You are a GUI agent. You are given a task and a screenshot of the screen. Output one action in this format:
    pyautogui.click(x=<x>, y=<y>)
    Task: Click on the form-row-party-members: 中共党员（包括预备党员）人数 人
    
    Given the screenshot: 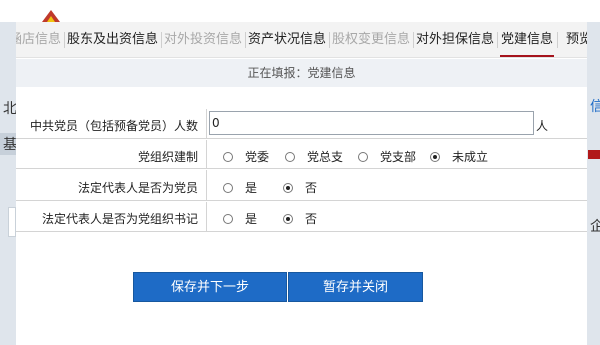 What is the action you would take?
    pyautogui.click(x=301, y=124)
    